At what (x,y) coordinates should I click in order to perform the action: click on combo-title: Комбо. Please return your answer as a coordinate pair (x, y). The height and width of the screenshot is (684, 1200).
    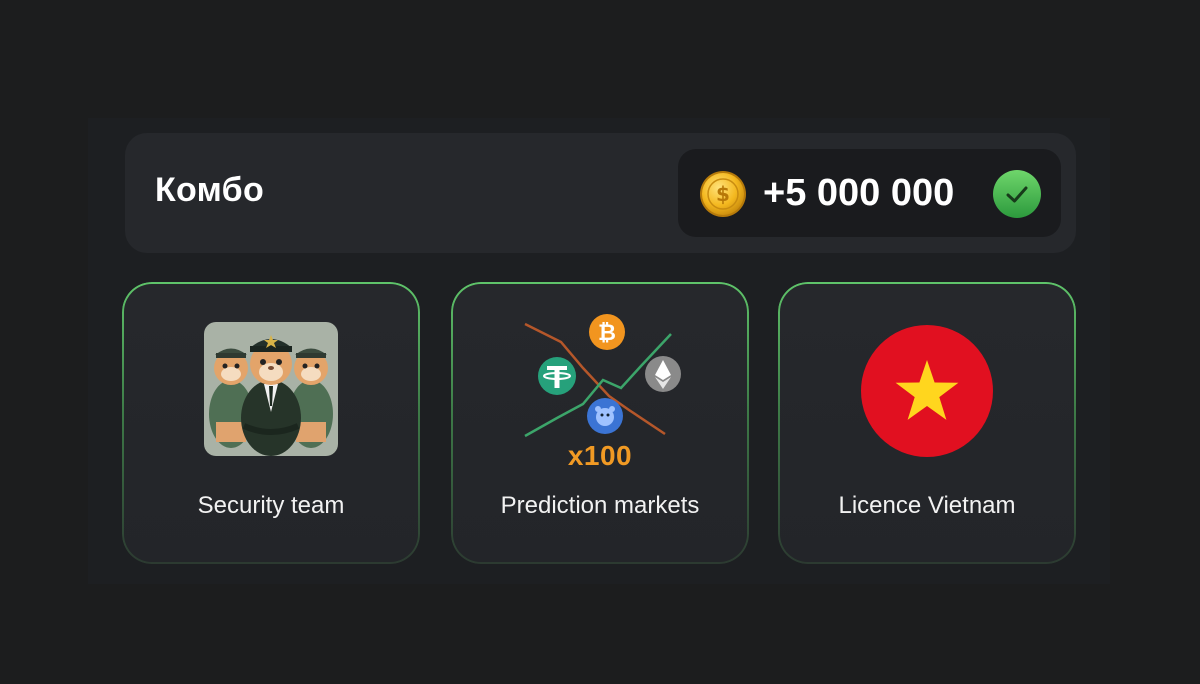
    Looking at the image, I should click on (210, 190).